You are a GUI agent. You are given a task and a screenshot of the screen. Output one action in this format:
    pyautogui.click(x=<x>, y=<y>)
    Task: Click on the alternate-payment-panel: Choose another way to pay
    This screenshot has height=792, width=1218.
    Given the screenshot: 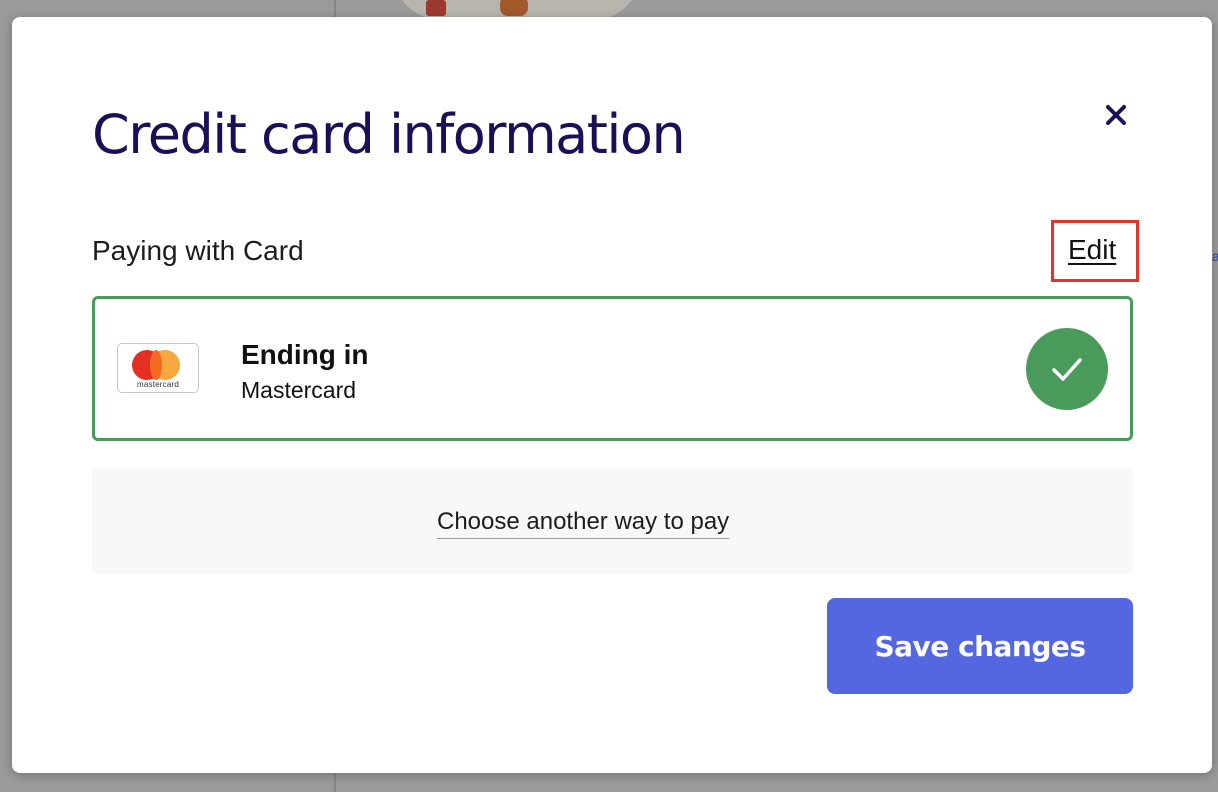 What is the action you would take?
    pyautogui.click(x=612, y=521)
    